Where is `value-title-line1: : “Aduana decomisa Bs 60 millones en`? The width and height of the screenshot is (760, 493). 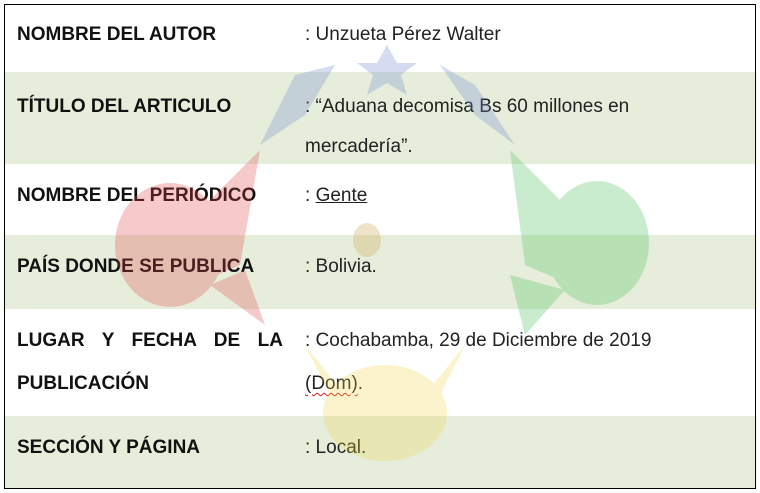
value-title-line1: : “Aduana decomisa Bs 60 millones en is located at coordinates (467, 106).